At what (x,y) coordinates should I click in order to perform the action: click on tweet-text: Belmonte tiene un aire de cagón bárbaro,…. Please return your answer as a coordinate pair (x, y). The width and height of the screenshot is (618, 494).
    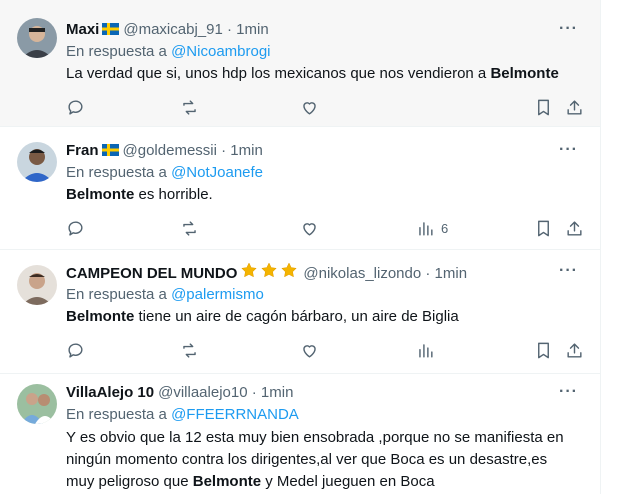
    Looking at the image, I should click on (262, 316).